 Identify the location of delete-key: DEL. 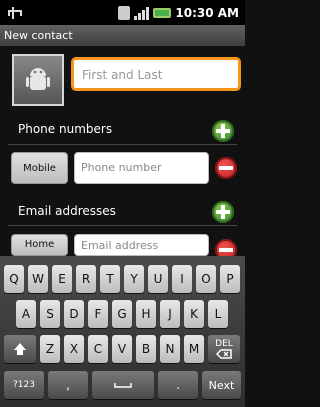
(224, 349).